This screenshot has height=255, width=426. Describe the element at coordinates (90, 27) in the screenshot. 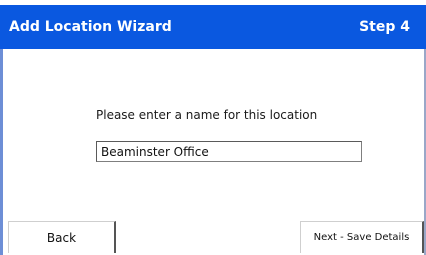

I see `wizard-title: Add Location Wizard` at that location.